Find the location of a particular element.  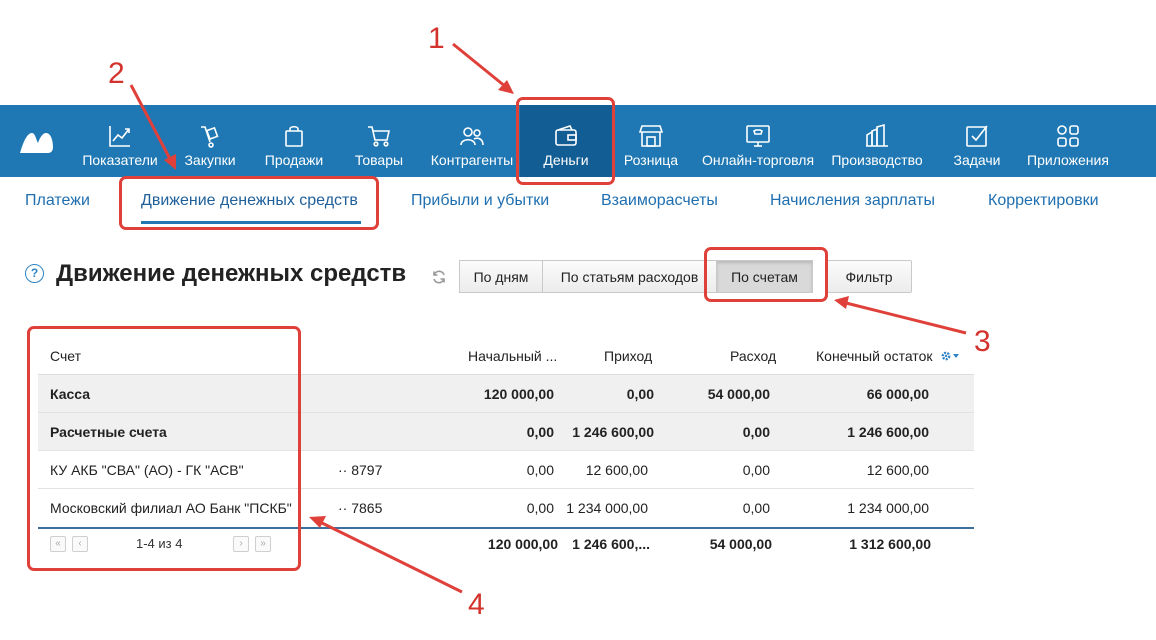

nav-item-counterparties: Контрагенты is located at coordinates (472, 141).